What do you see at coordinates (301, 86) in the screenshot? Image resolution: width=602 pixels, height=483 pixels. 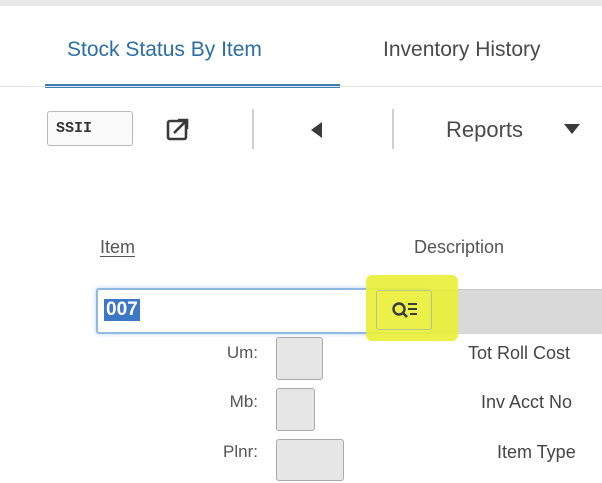 I see `tabbar-divider` at bounding box center [301, 86].